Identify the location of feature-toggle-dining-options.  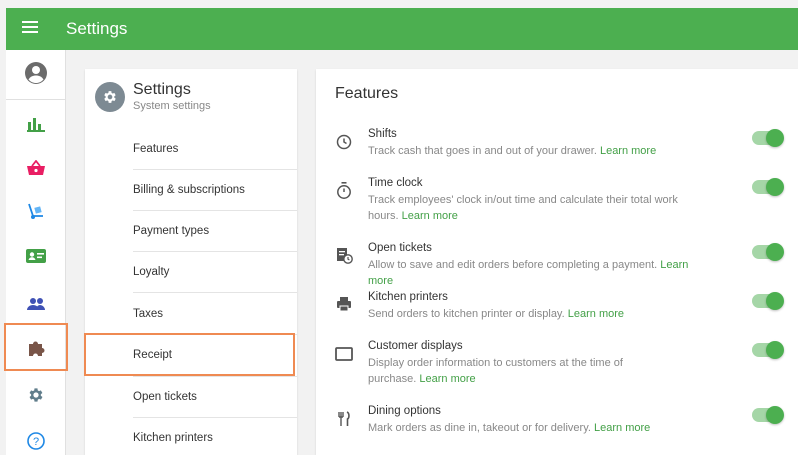
(768, 415).